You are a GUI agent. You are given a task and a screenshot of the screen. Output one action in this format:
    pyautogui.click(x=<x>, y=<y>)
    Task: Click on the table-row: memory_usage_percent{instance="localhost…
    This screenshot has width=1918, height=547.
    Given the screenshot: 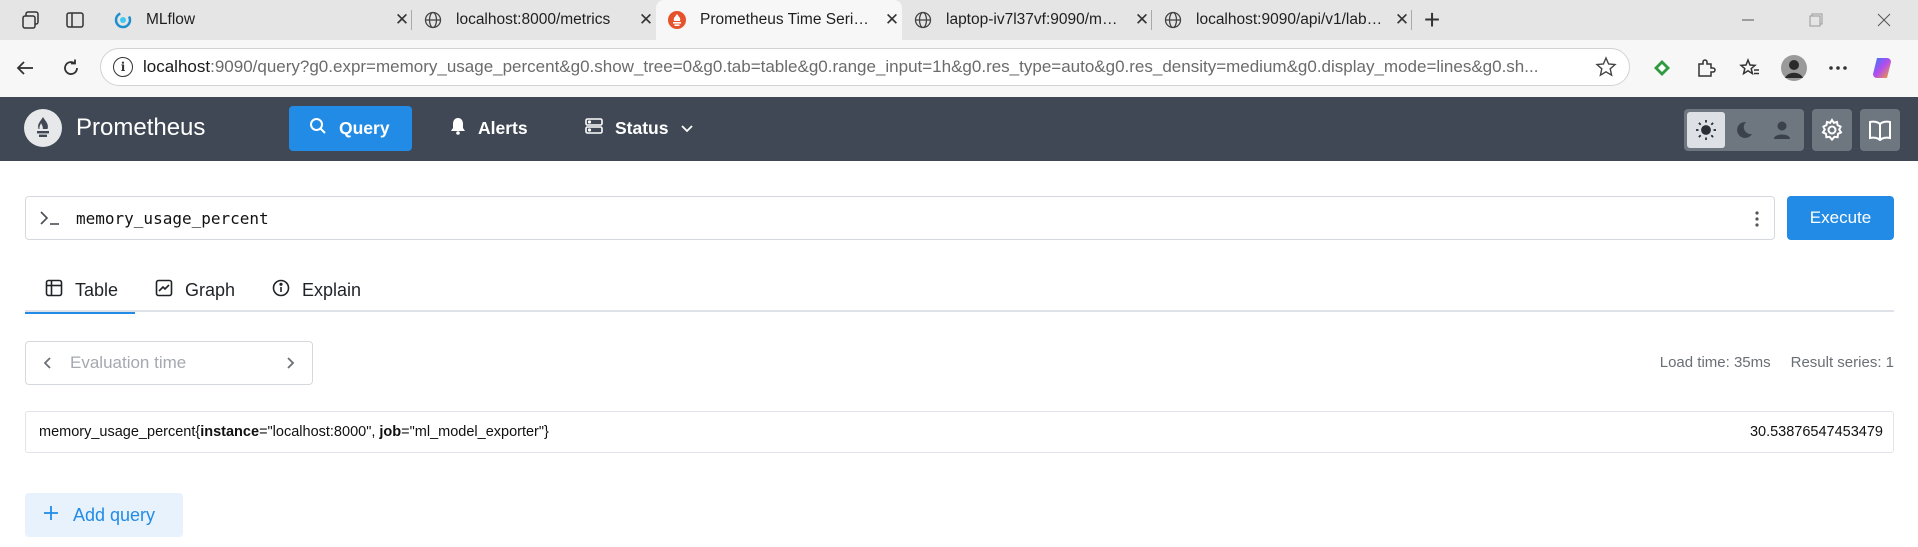 What is the action you would take?
    pyautogui.click(x=959, y=432)
    